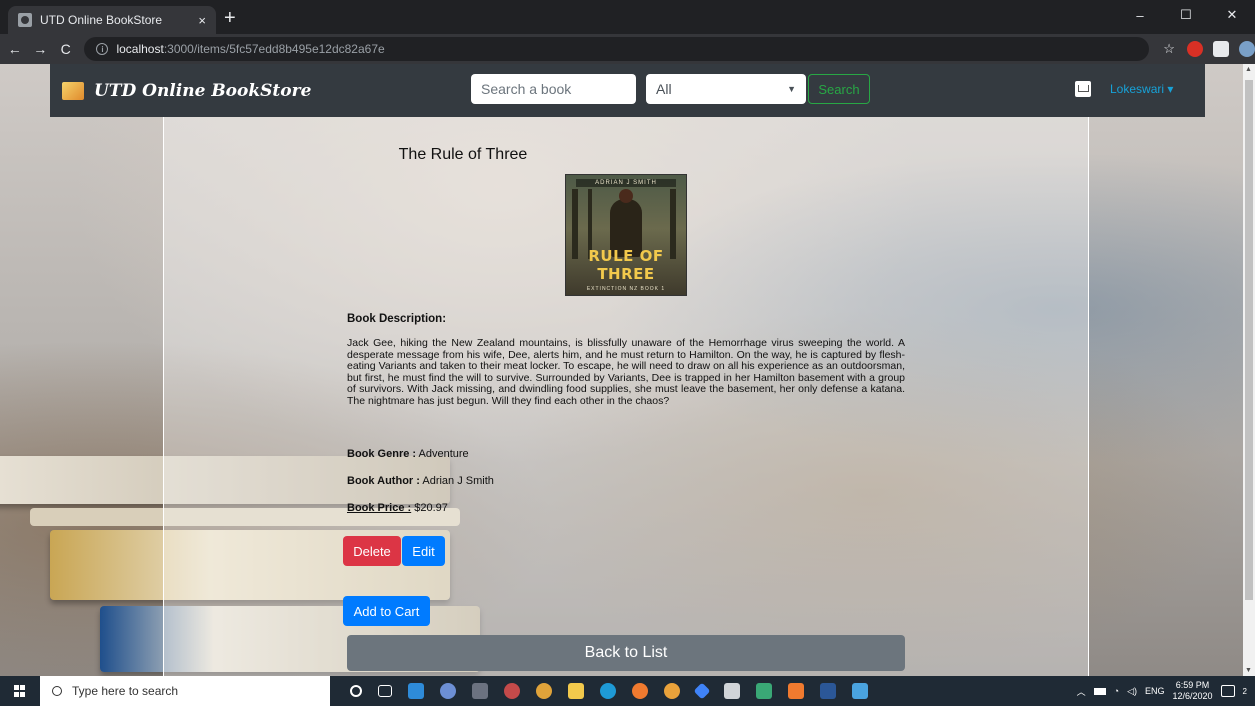 The height and width of the screenshot is (706, 1255). What do you see at coordinates (356, 691) in the screenshot?
I see `cortana-icon` at bounding box center [356, 691].